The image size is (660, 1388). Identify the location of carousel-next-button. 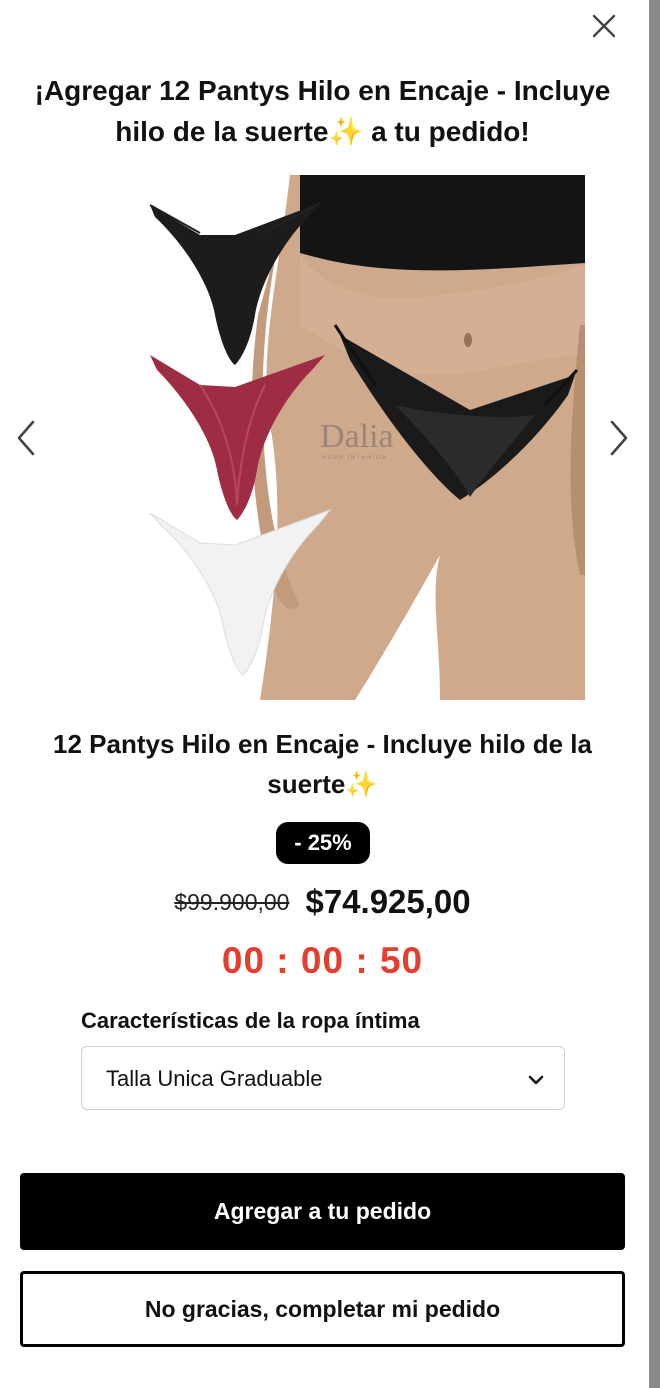
(618, 438).